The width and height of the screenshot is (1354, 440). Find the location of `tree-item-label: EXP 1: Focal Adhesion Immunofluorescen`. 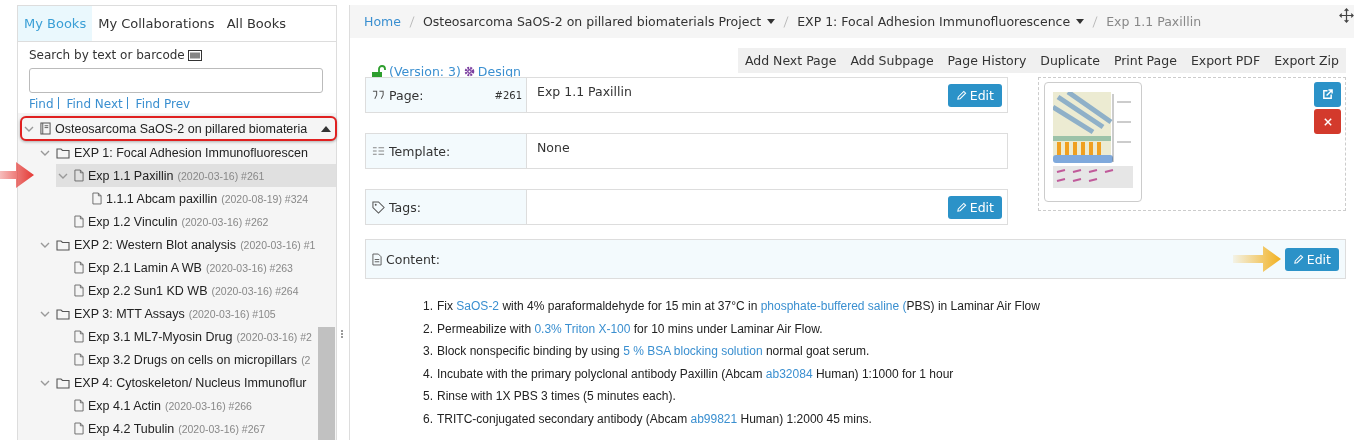

tree-item-label: EXP 1: Focal Adhesion Immunofluorescen is located at coordinates (191, 152).